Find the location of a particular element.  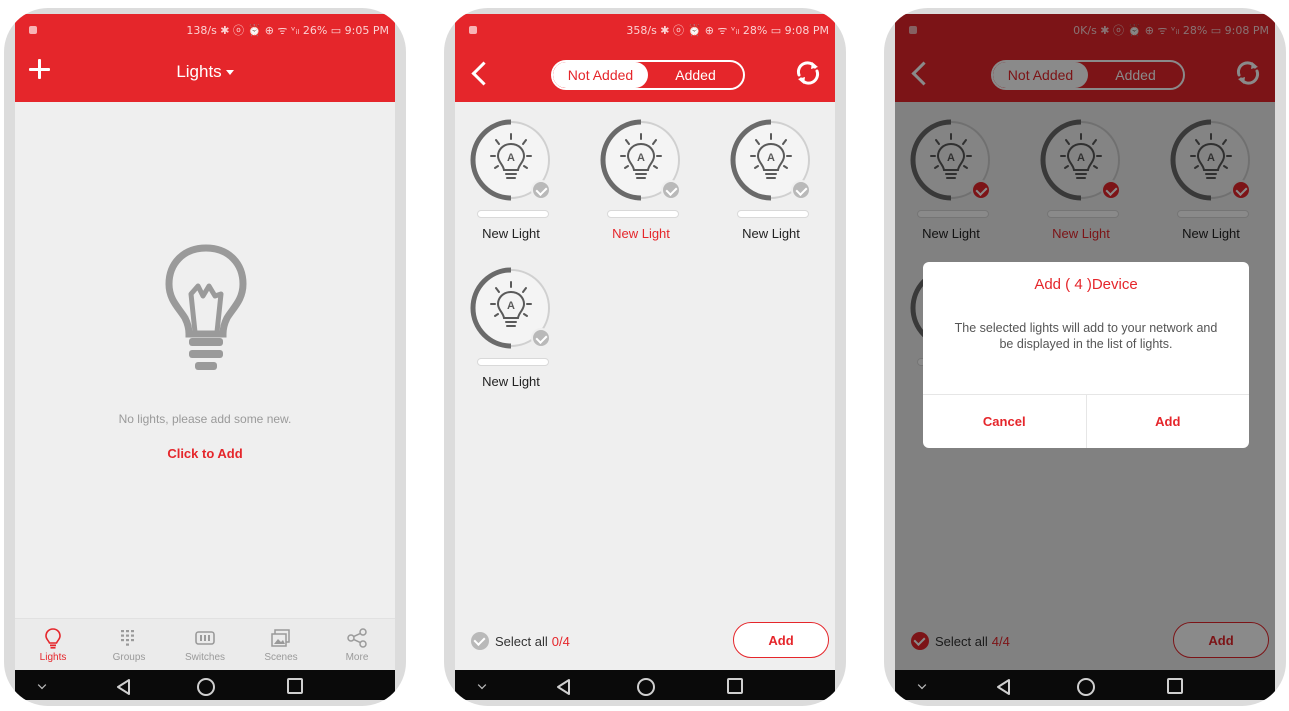

nav-label: Lights is located at coordinates (53, 657).